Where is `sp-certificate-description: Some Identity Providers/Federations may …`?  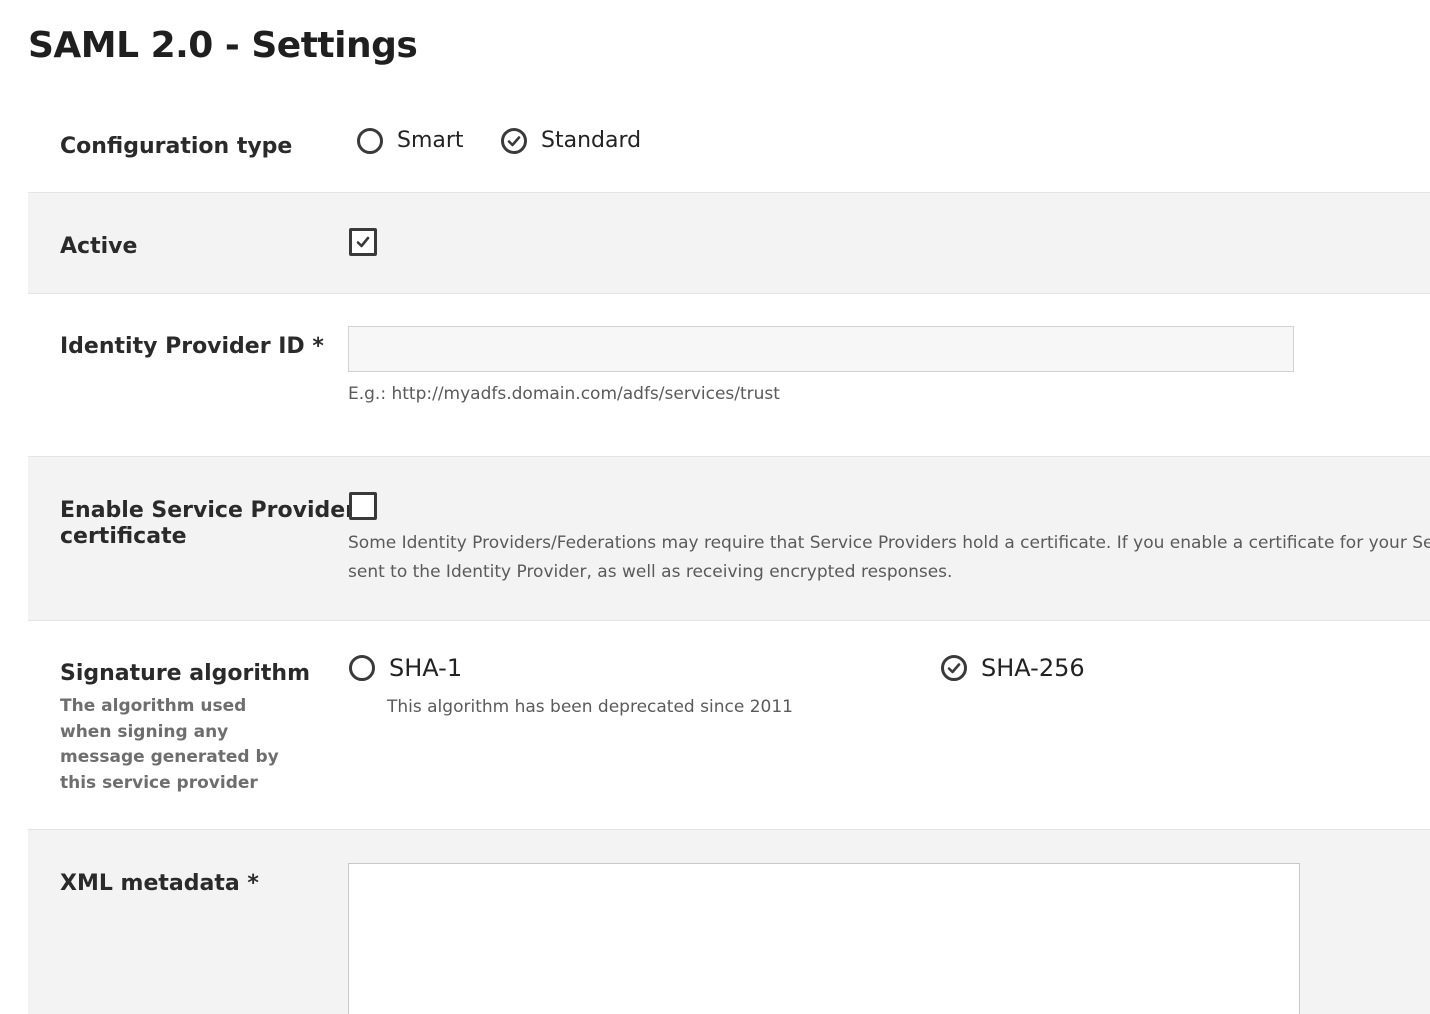
sp-certificate-description: Some Identity Providers/Federations may … is located at coordinates (889, 558).